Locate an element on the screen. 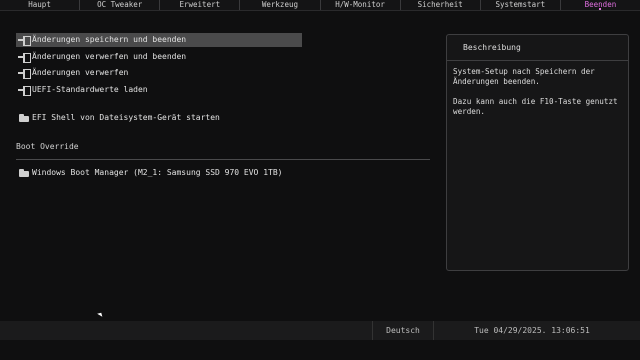  section-divider is located at coordinates (223, 159).